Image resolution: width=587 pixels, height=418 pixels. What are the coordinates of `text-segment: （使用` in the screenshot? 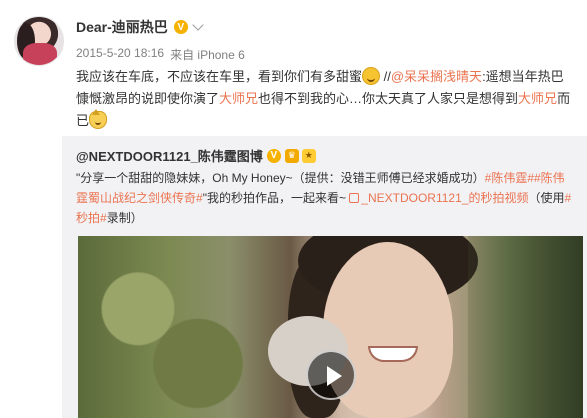 It's located at (546, 198).